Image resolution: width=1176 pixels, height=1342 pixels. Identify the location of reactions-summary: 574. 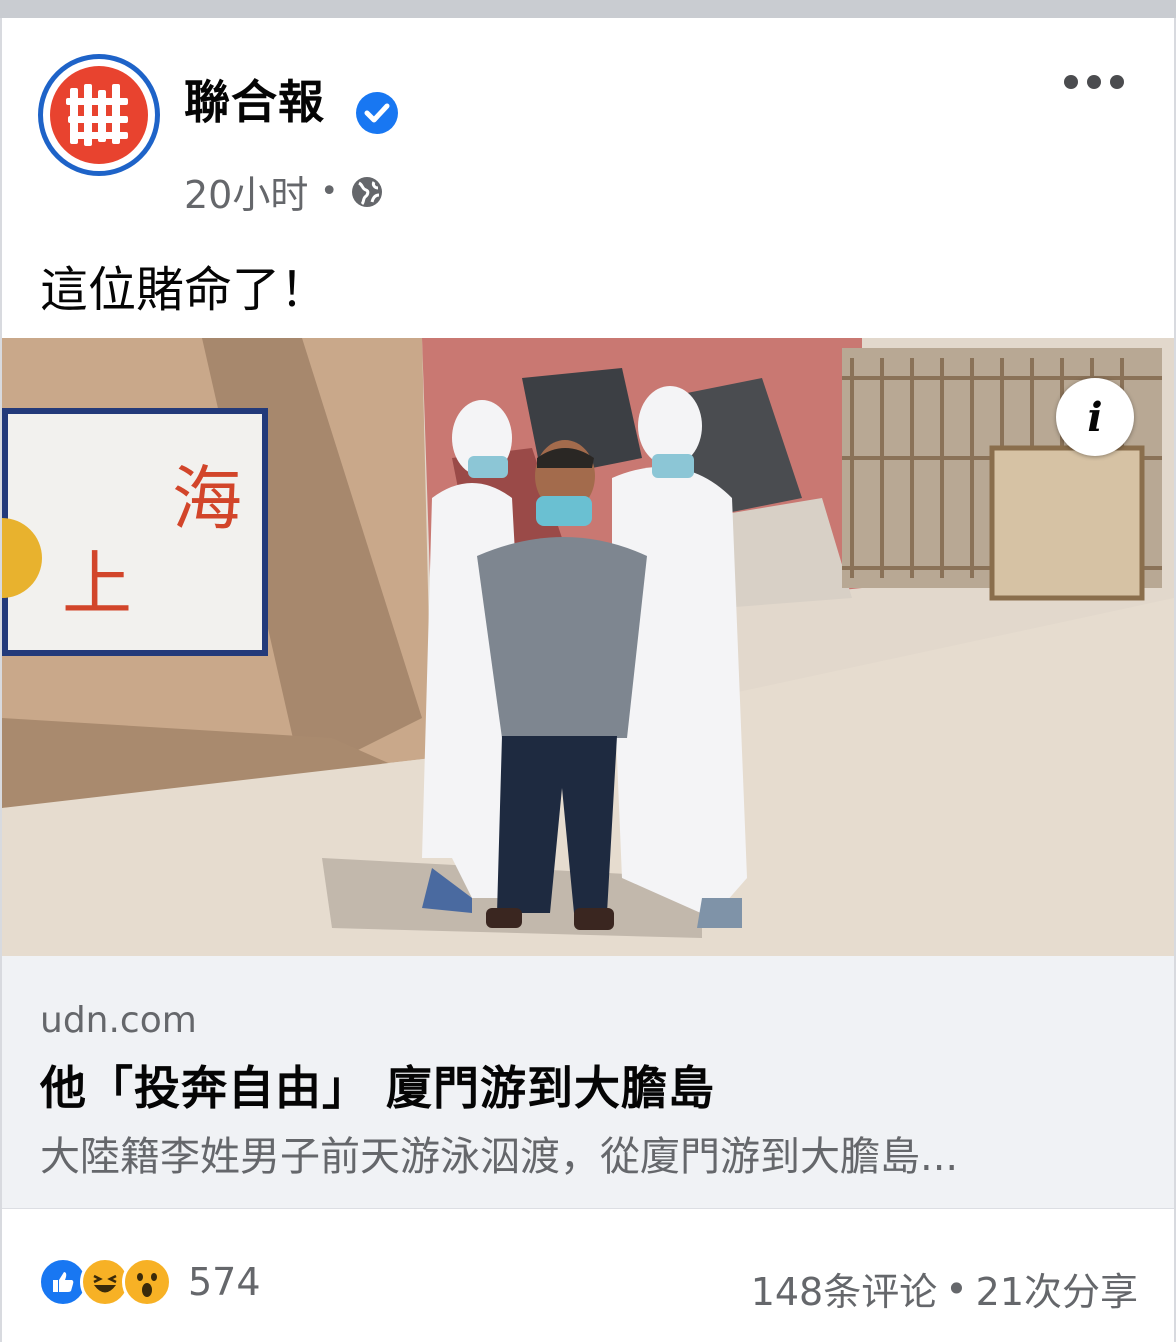
(149, 1282).